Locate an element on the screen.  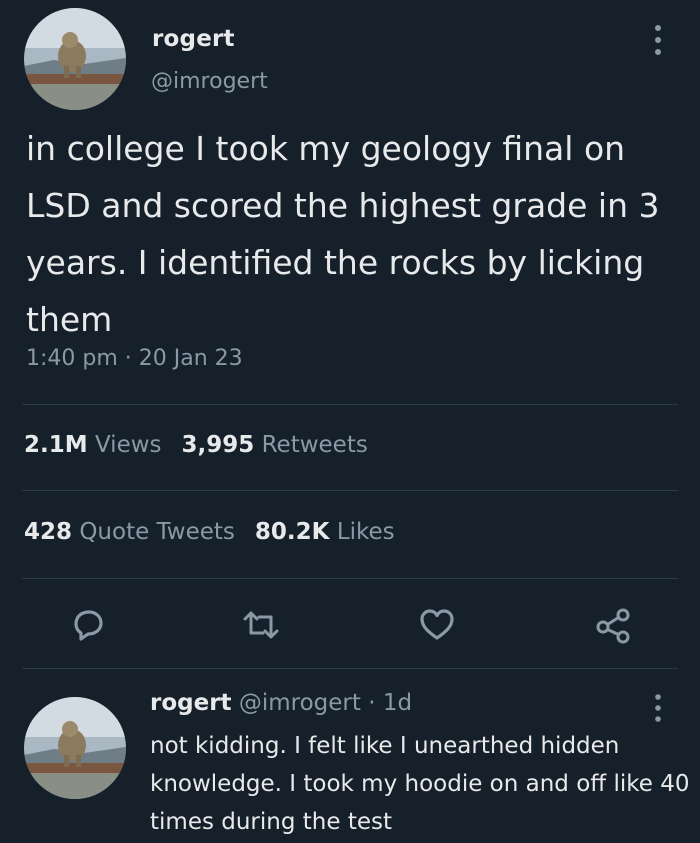
more-vertical-icon is located at coordinates (658, 40).